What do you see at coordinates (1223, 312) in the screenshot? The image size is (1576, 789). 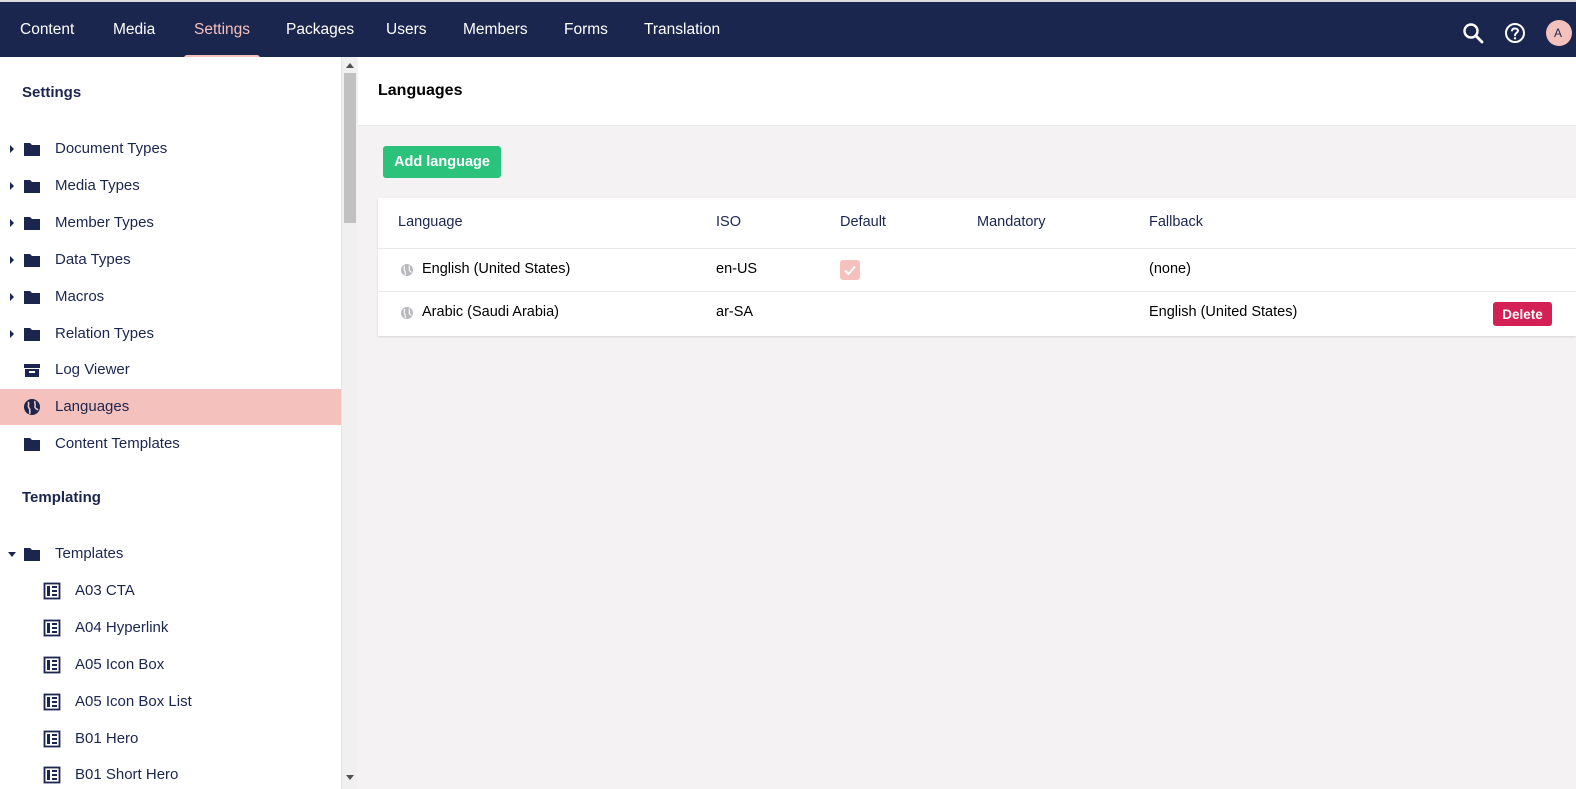 I see `language-fallback: English (United States)` at bounding box center [1223, 312].